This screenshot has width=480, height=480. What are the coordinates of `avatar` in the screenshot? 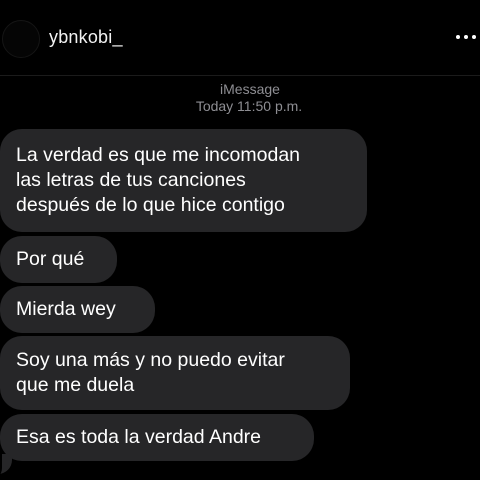 It's located at (21, 39).